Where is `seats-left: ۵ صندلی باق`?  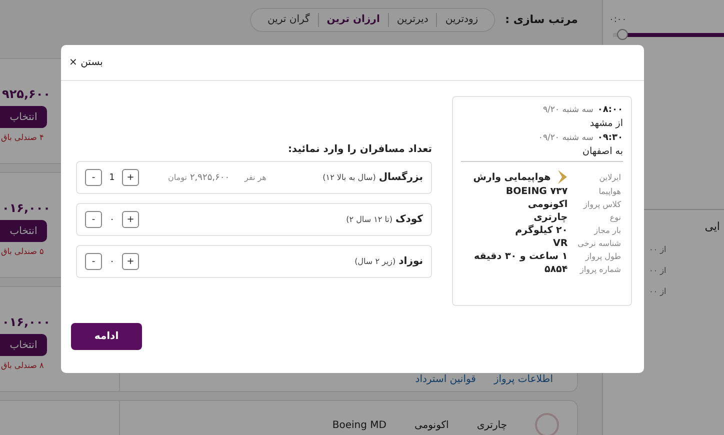 seats-left: ۵ صندلی باق is located at coordinates (22, 251).